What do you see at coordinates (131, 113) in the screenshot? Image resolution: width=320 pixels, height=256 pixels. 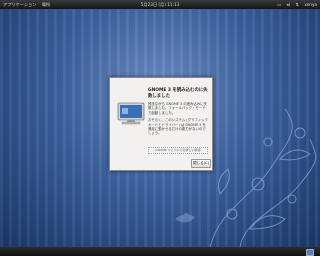 I see `computer-monitor-icon` at bounding box center [131, 113].